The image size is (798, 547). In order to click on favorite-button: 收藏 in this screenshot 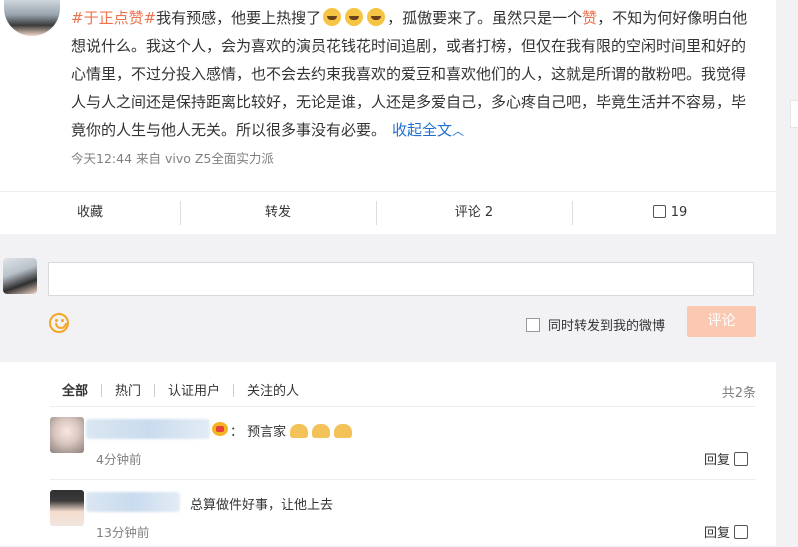, I will do `click(90, 213)`.